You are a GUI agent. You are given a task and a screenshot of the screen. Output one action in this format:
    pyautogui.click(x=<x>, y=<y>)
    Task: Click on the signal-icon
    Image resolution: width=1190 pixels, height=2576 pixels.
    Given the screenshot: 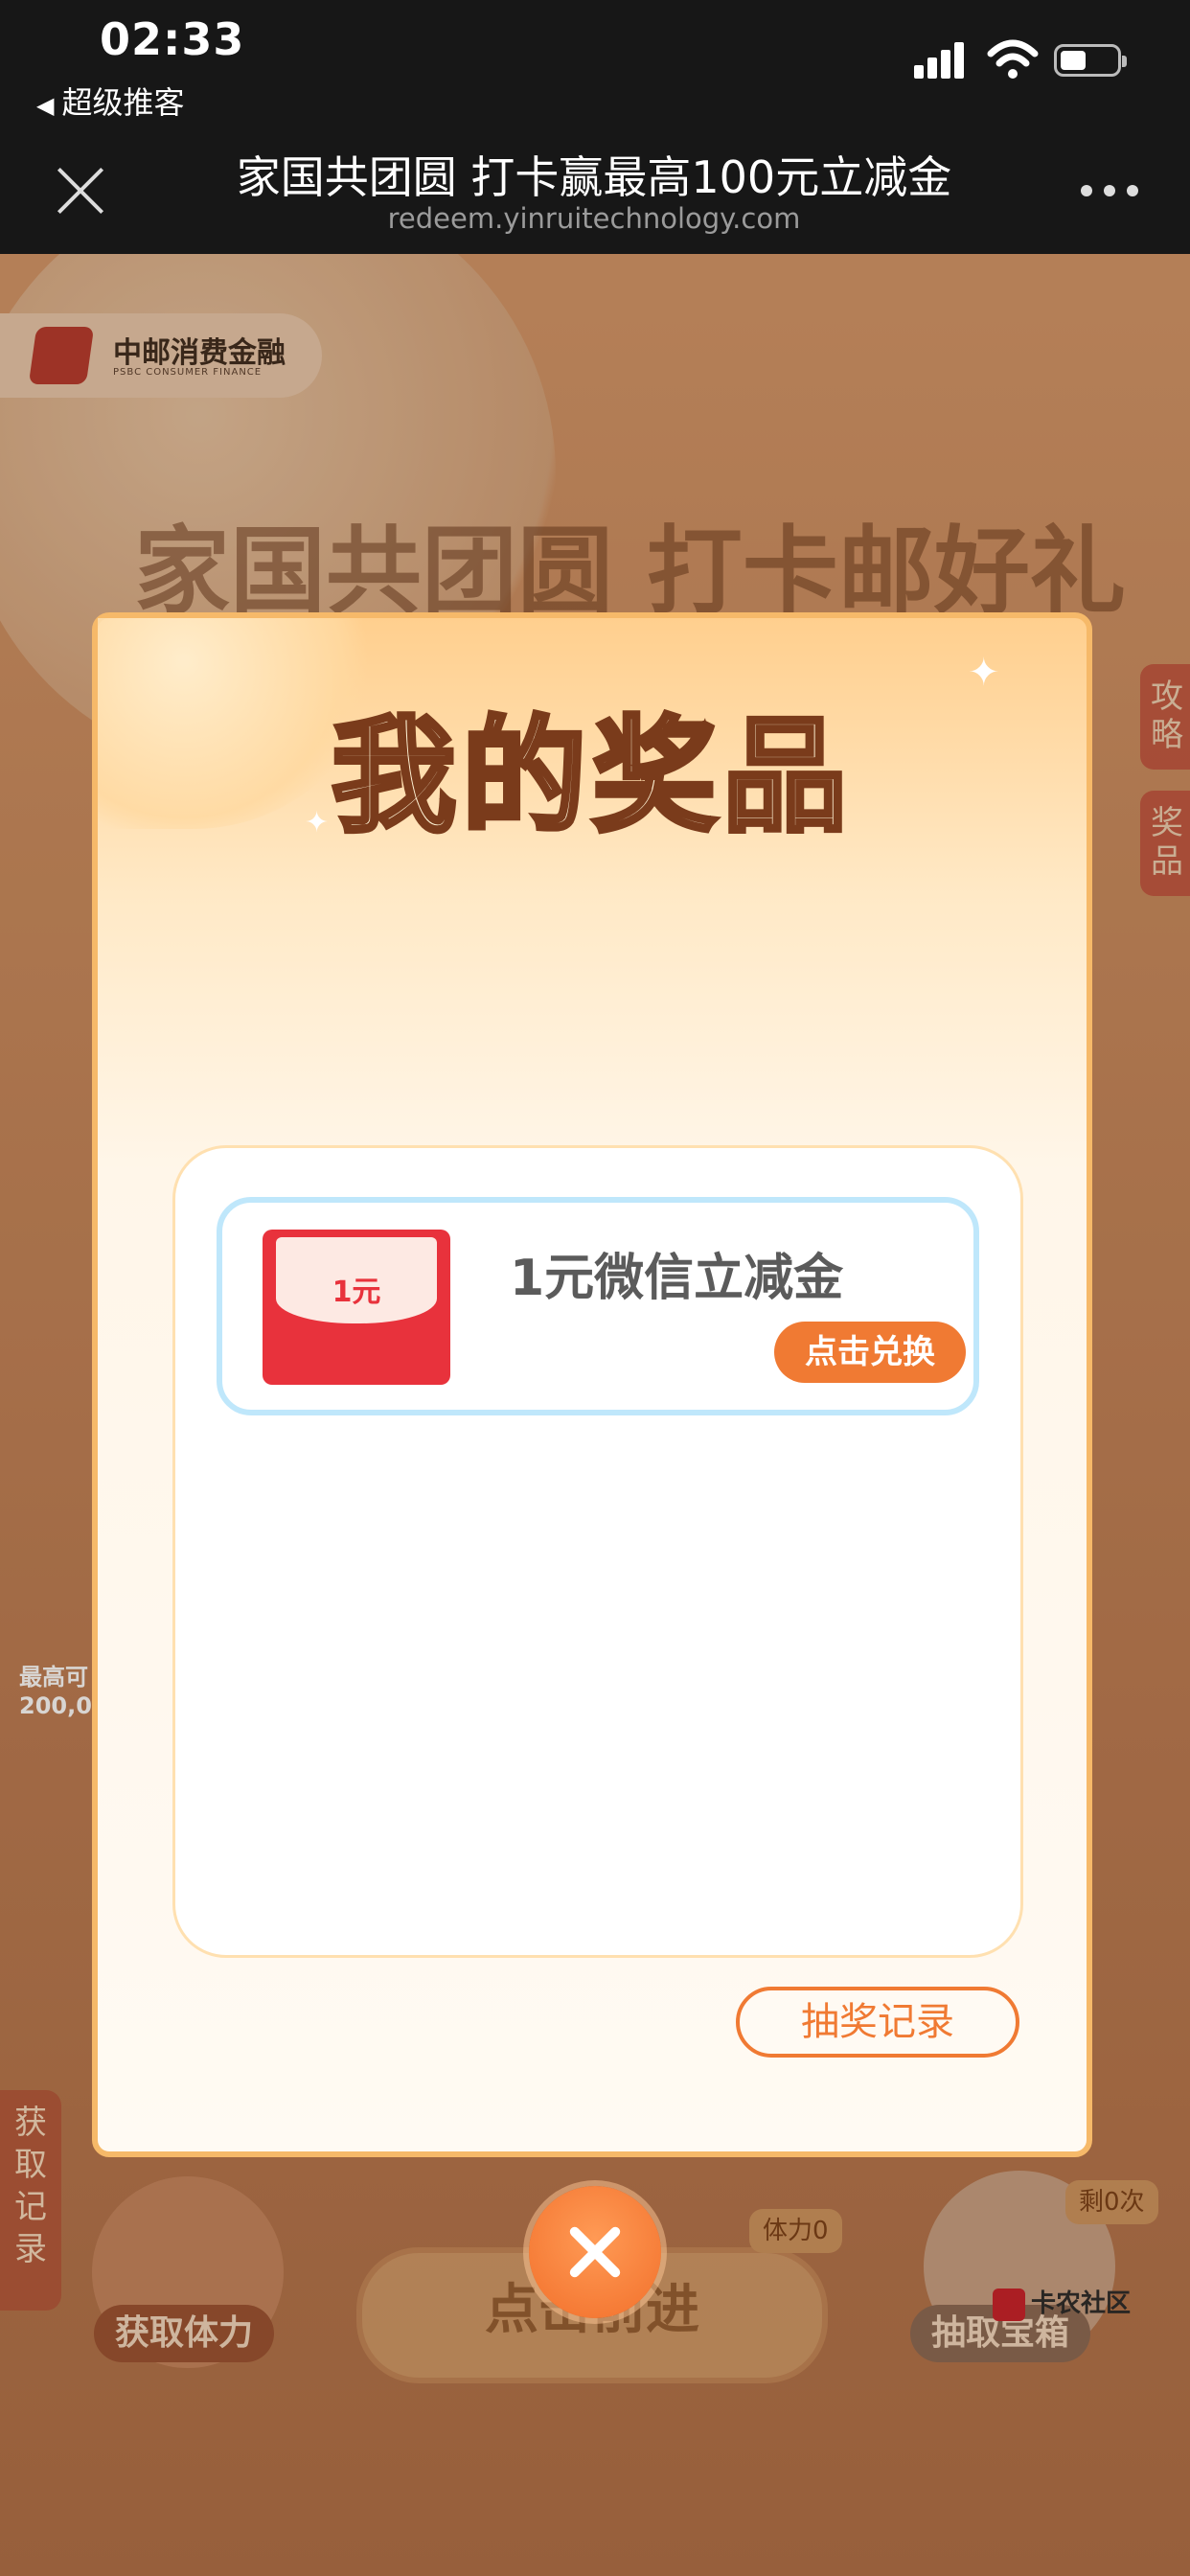 What is the action you would take?
    pyautogui.click(x=941, y=60)
    